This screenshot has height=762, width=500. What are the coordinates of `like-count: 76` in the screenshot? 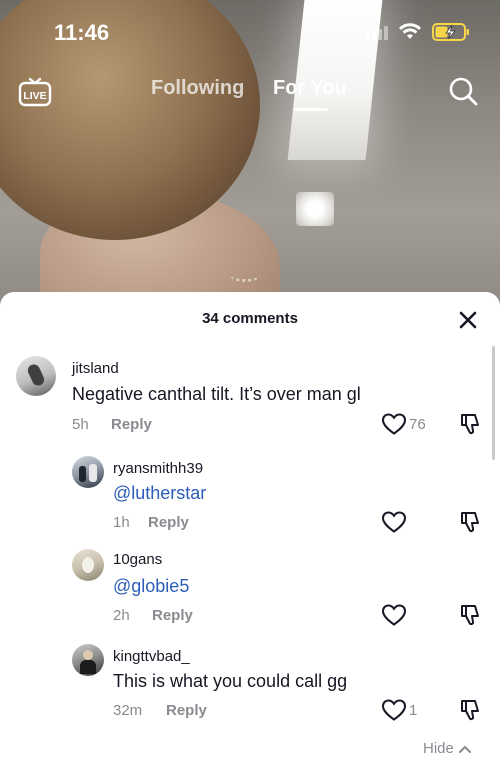 It's located at (417, 424).